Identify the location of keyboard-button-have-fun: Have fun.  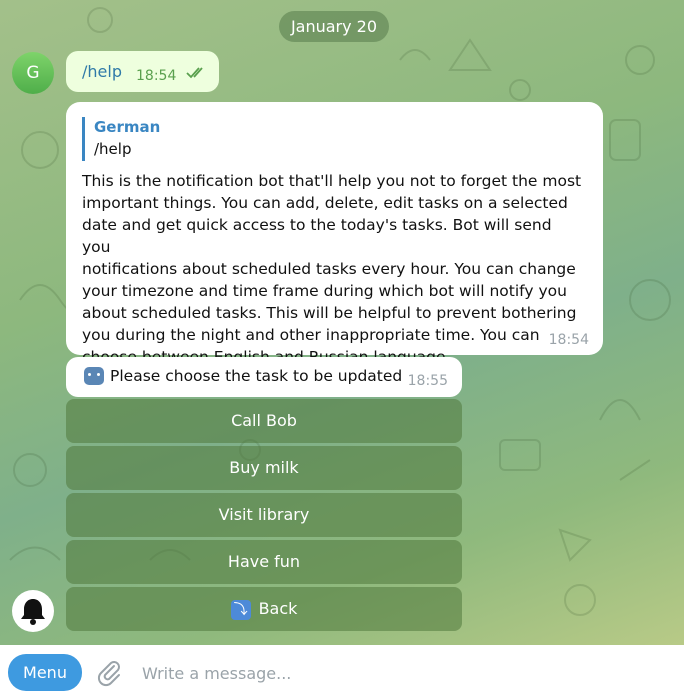
(264, 562).